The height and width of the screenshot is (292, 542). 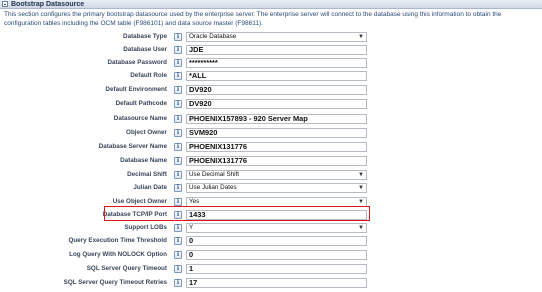 I want to click on form-row: Default Role i *ALL, so click(x=271, y=76).